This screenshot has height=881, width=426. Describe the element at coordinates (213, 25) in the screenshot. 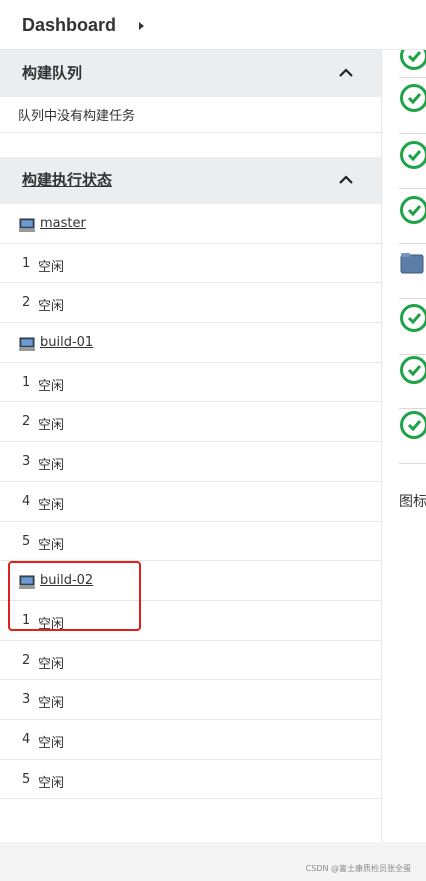

I see `breadcrumb-bar: Dashboard` at that location.